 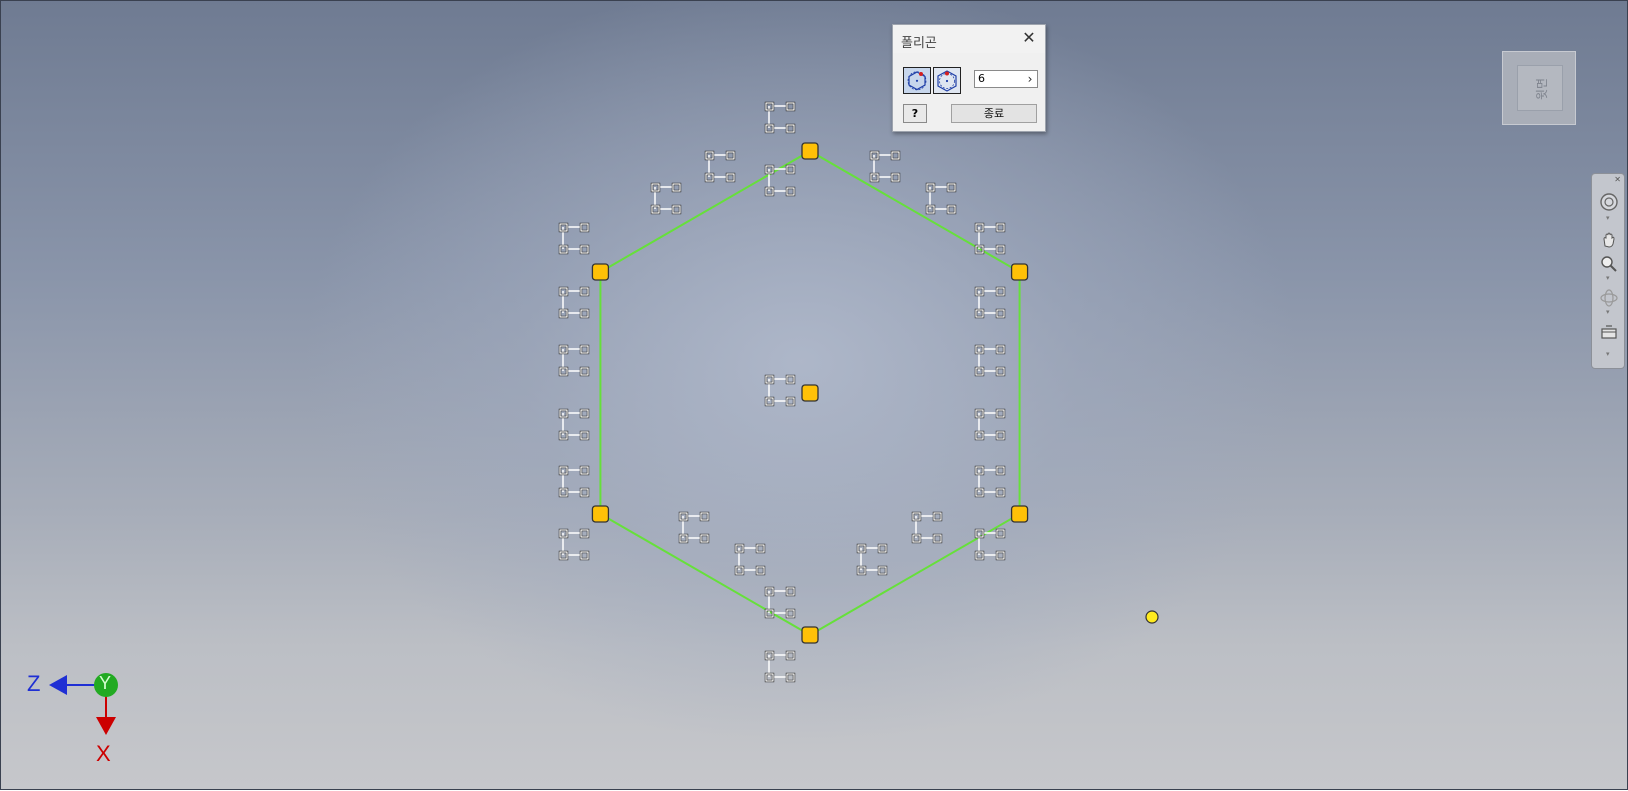 I want to click on close-icon: ✕, so click(x=1029, y=38).